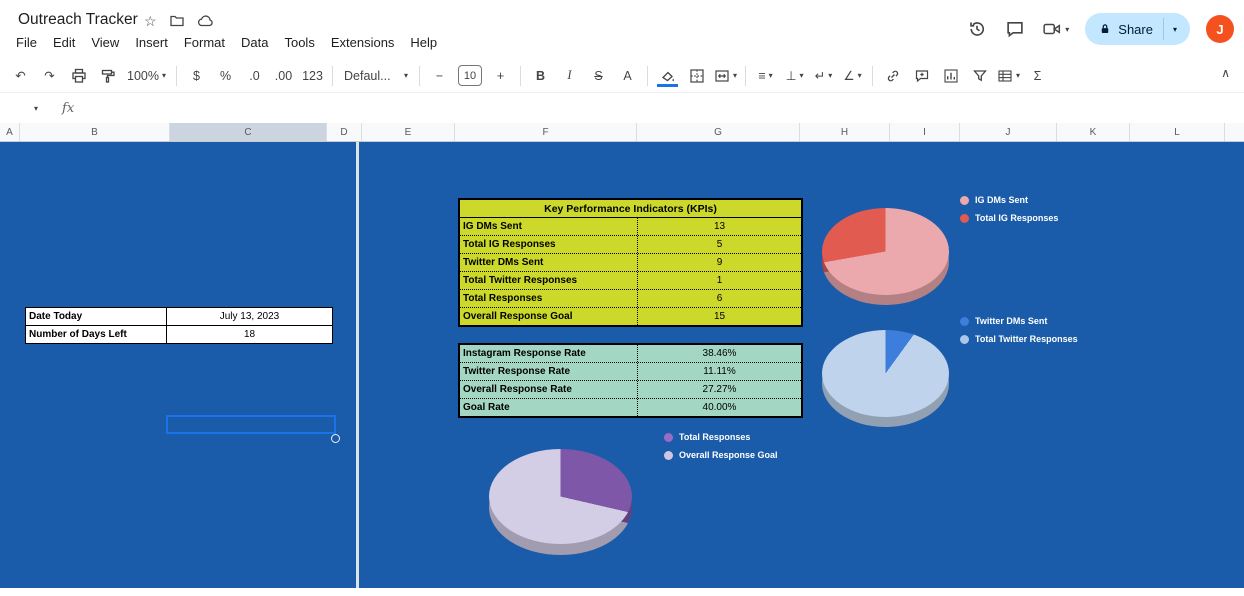 The height and width of the screenshot is (596, 1244). Describe the element at coordinates (1177, 132) in the screenshot. I see `column-header-l: L` at that location.